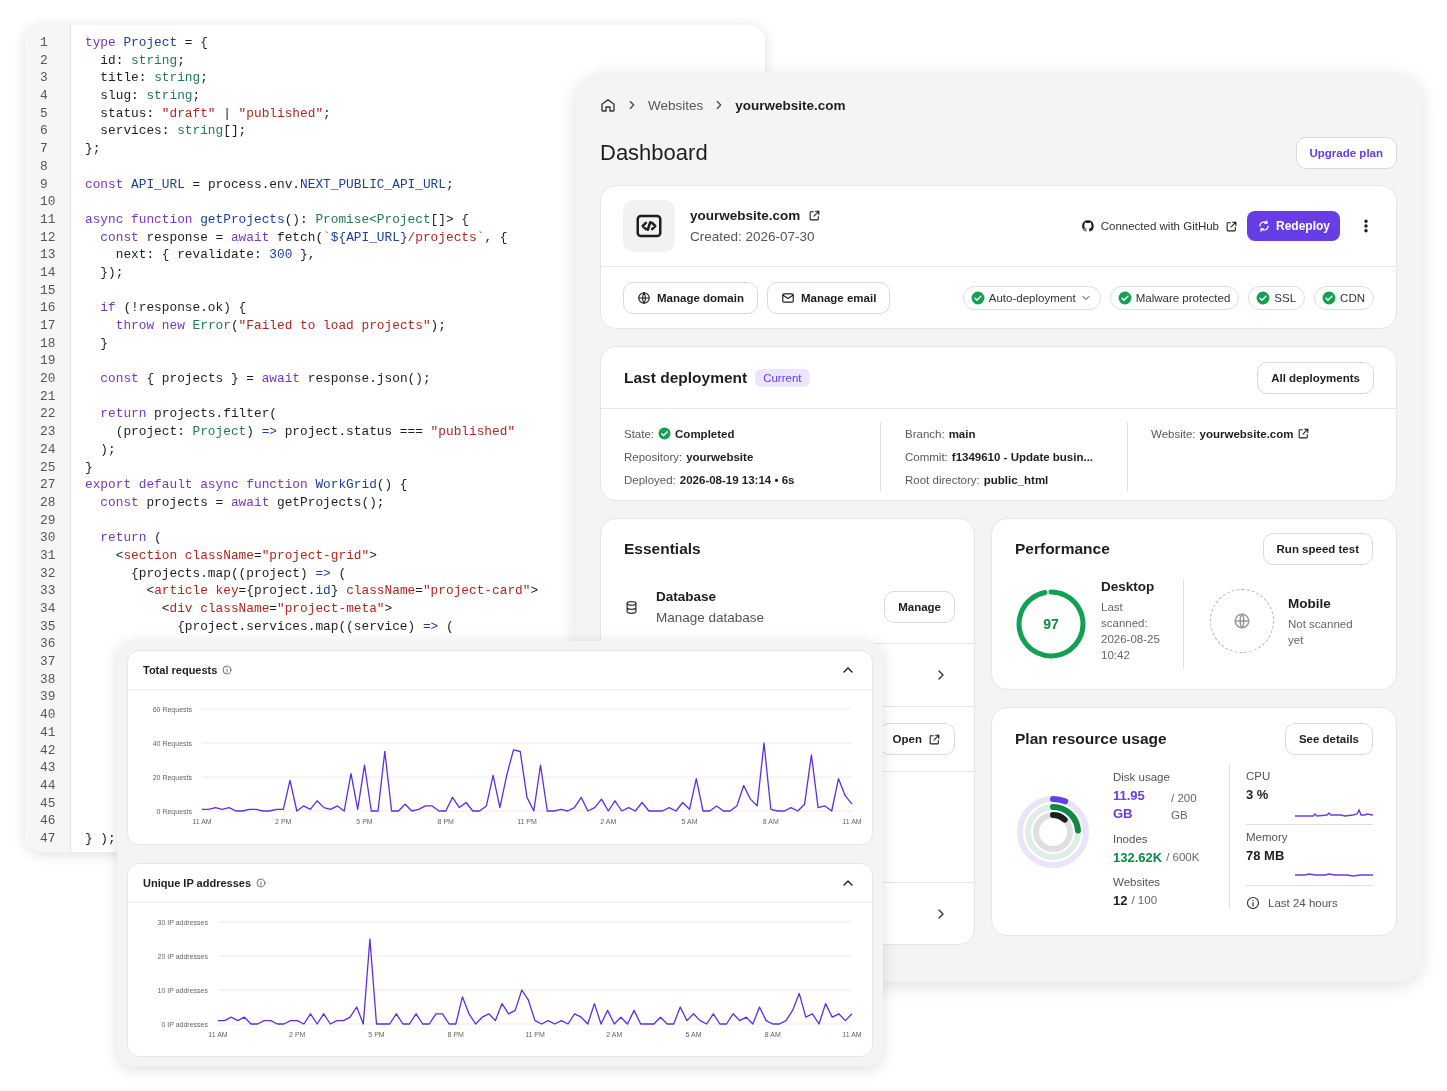  I want to click on line-number: 22, so click(48, 414).